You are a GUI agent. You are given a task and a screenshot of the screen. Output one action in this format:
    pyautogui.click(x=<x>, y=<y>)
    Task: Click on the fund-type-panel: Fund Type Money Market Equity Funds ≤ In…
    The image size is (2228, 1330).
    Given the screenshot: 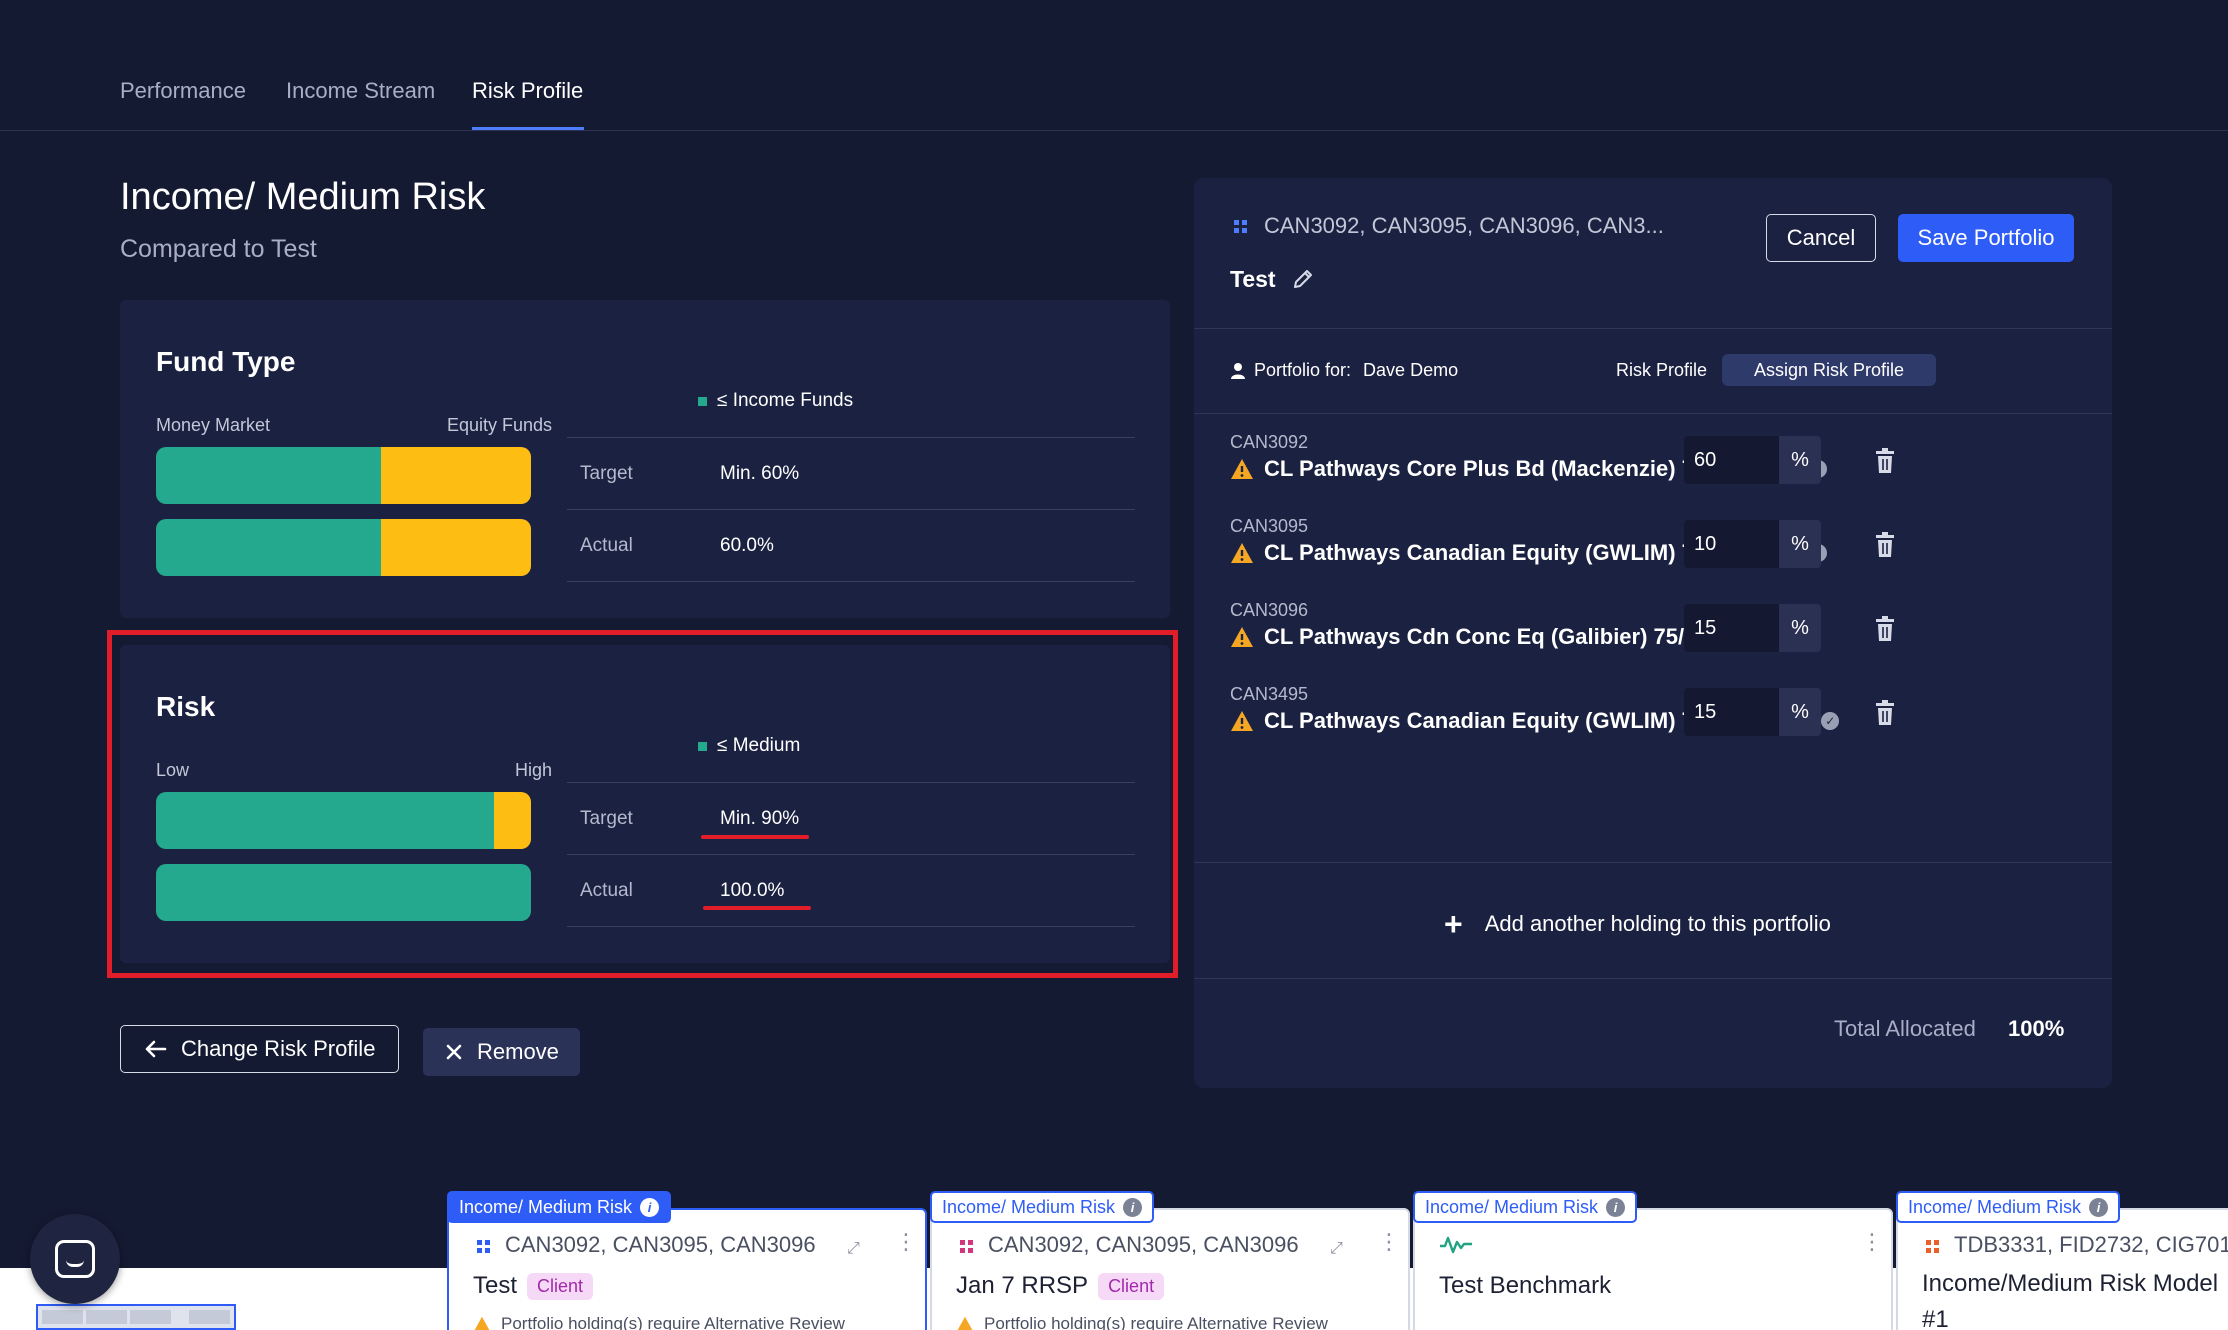 What is the action you would take?
    pyautogui.click(x=645, y=459)
    